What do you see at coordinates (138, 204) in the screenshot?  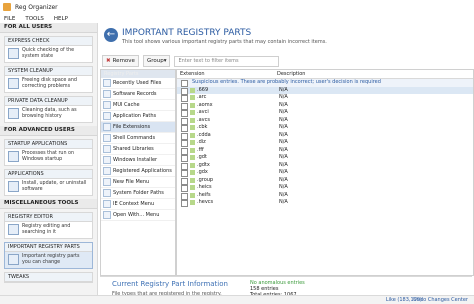 I see `part-item: IE Context Menu` at bounding box center [138, 204].